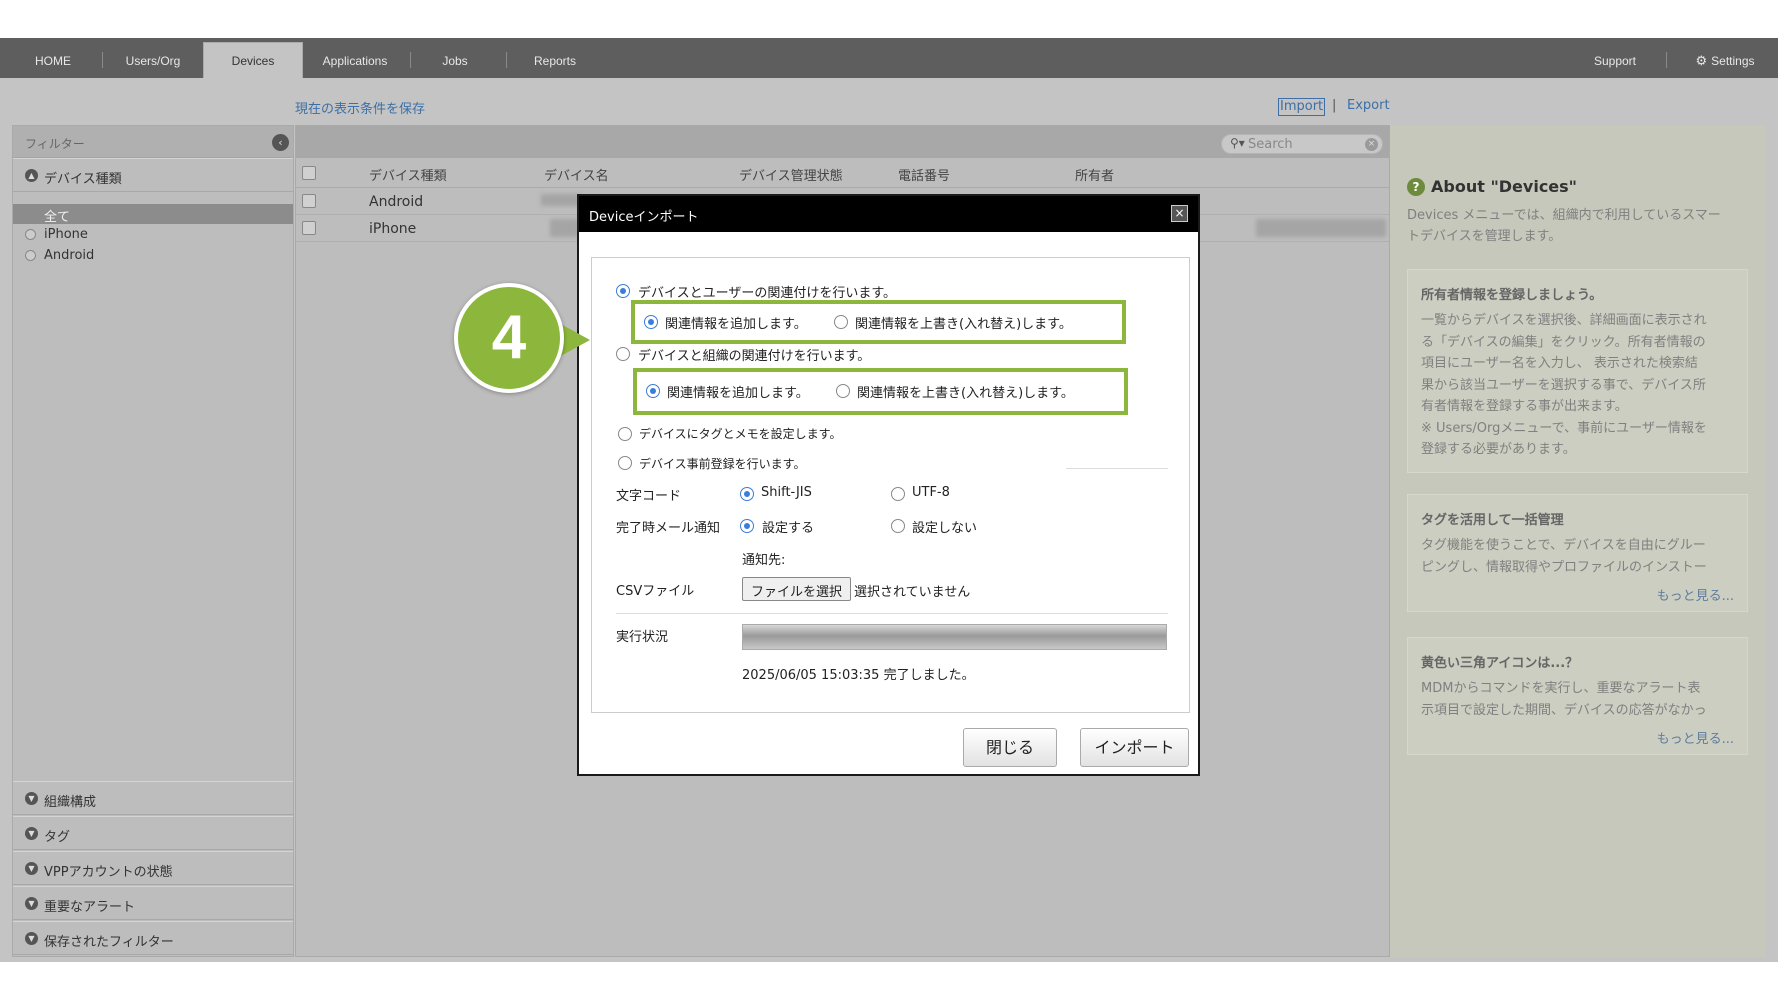  Describe the element at coordinates (842, 142) in the screenshot. I see `list-toolbar: ⚲▾ Search ×` at that location.